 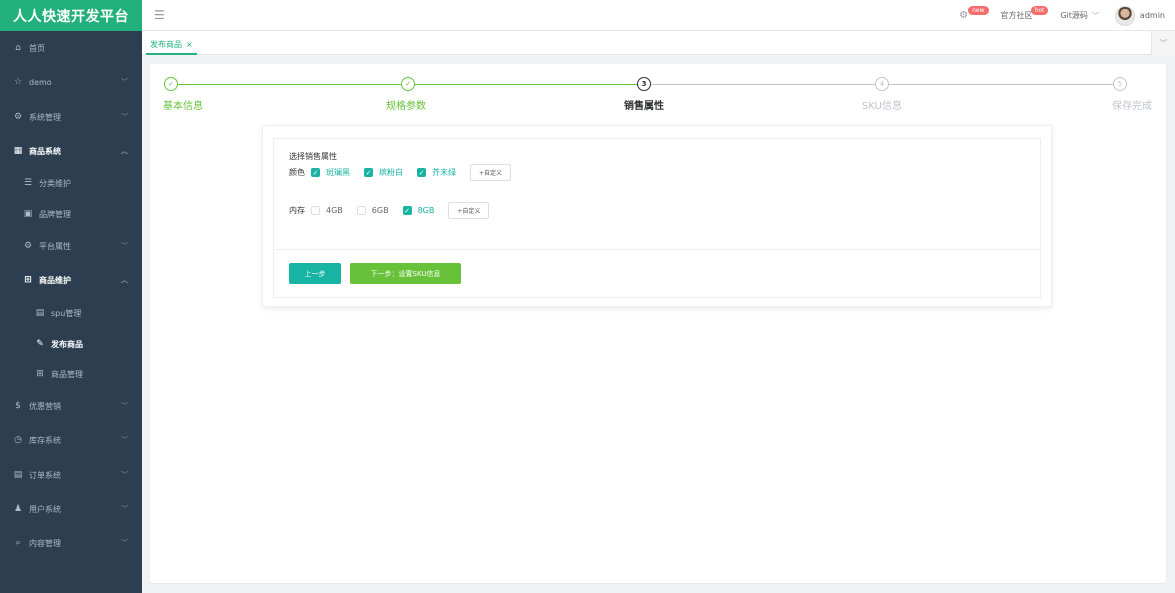 I want to click on sidebar-item-publish: ✎ 发布商品, so click(x=71, y=344).